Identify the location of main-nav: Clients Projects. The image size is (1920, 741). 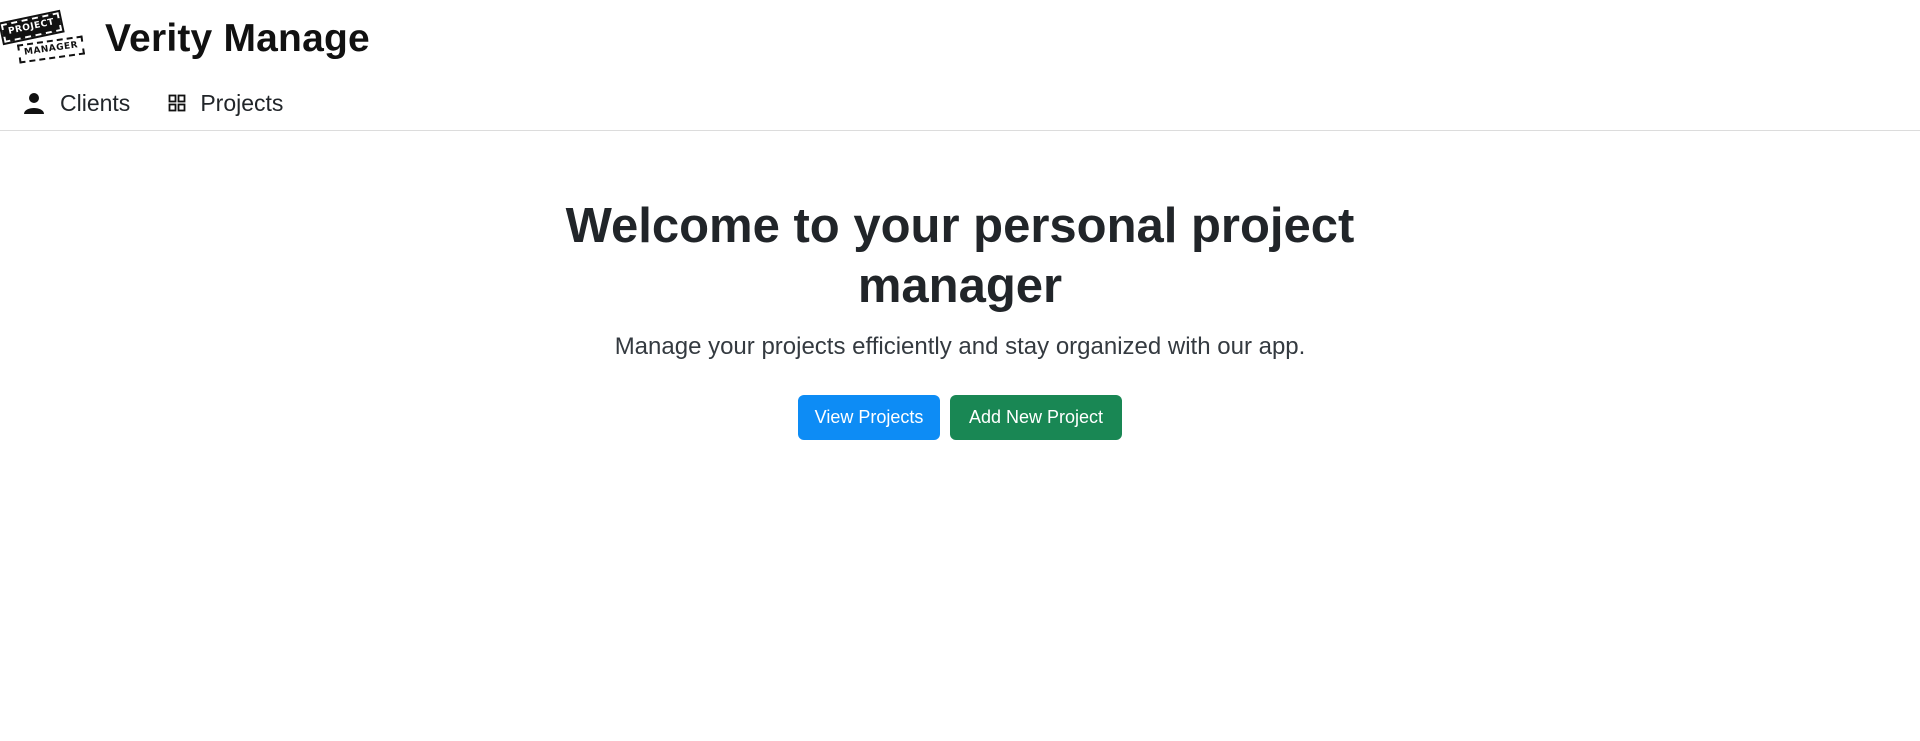
(171, 103).